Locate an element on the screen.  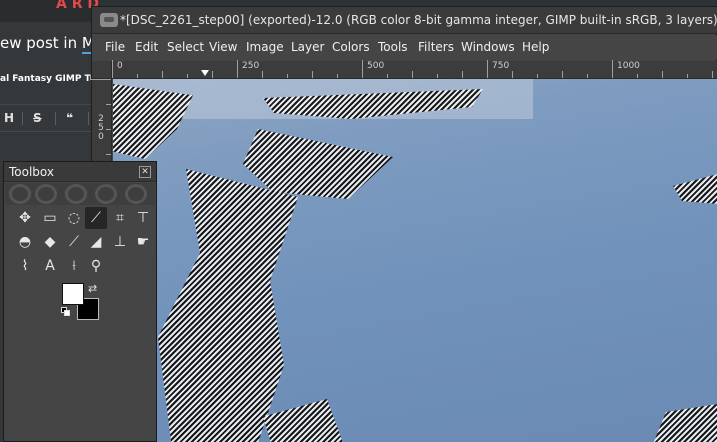
ruler-label-1000: 1000 is located at coordinates (628, 66).